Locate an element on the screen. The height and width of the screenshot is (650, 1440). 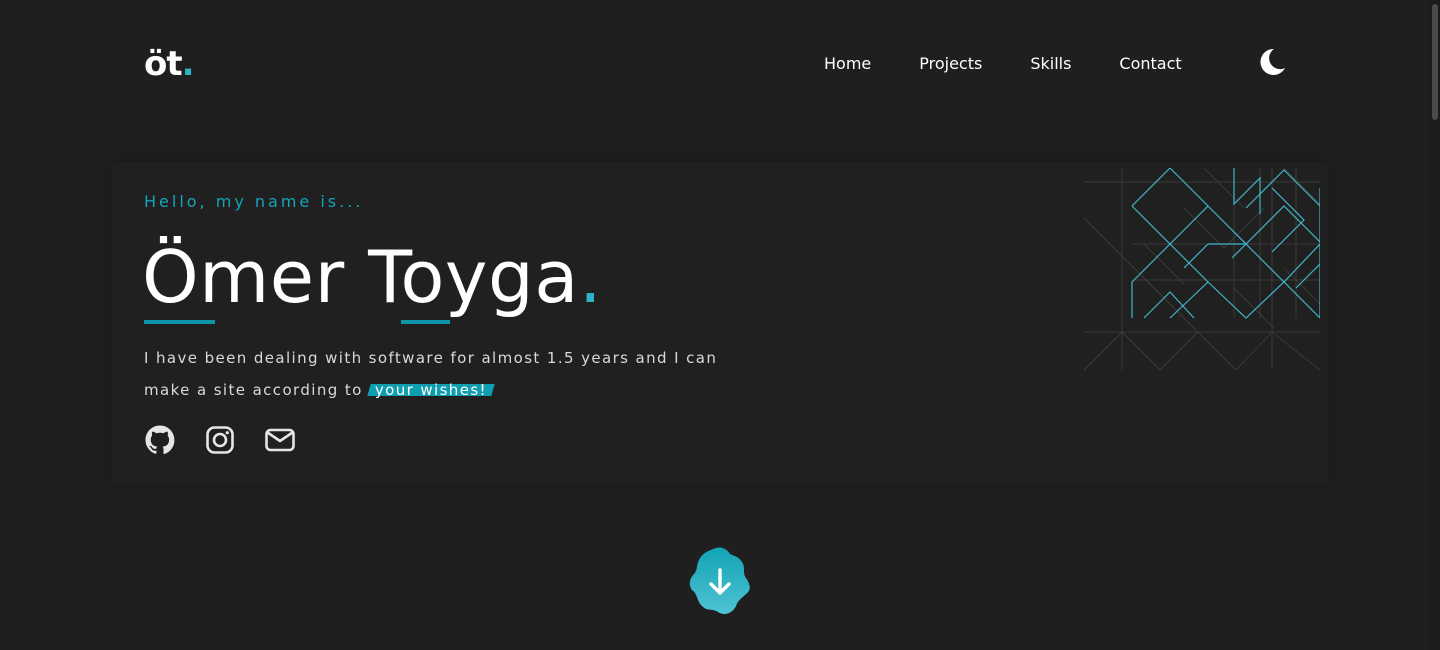
github-link is located at coordinates (160, 440).